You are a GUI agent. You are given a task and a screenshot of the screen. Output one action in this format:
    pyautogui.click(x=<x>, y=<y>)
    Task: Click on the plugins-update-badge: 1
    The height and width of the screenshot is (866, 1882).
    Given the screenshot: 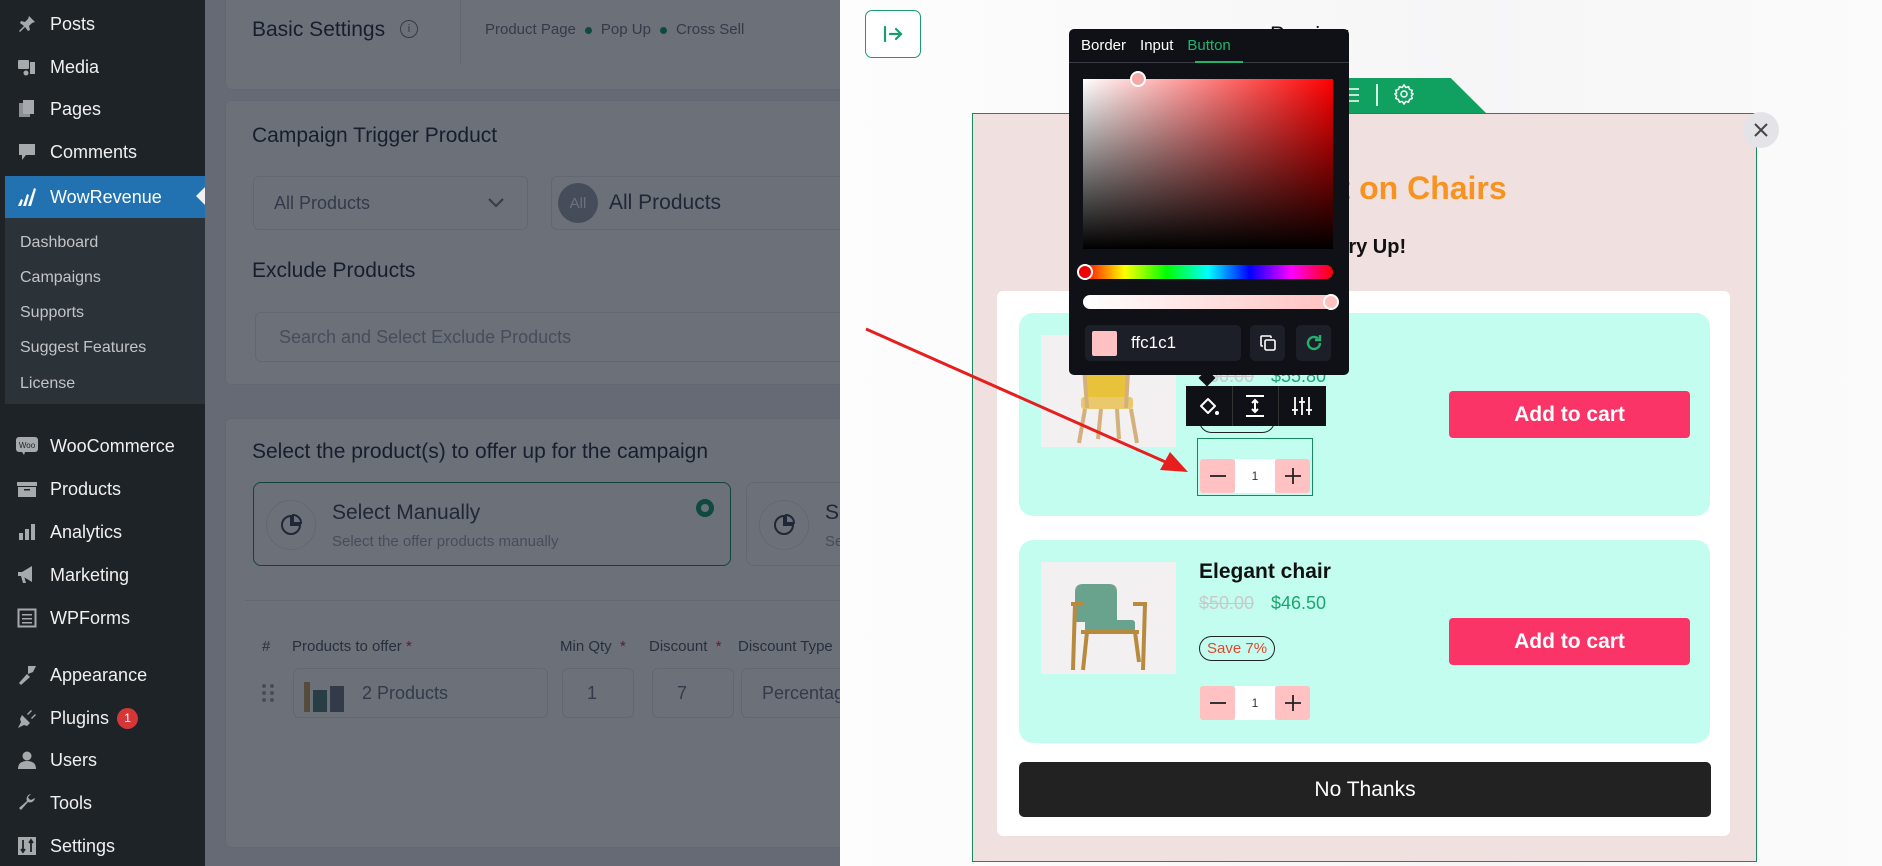 What is the action you would take?
    pyautogui.click(x=128, y=718)
    